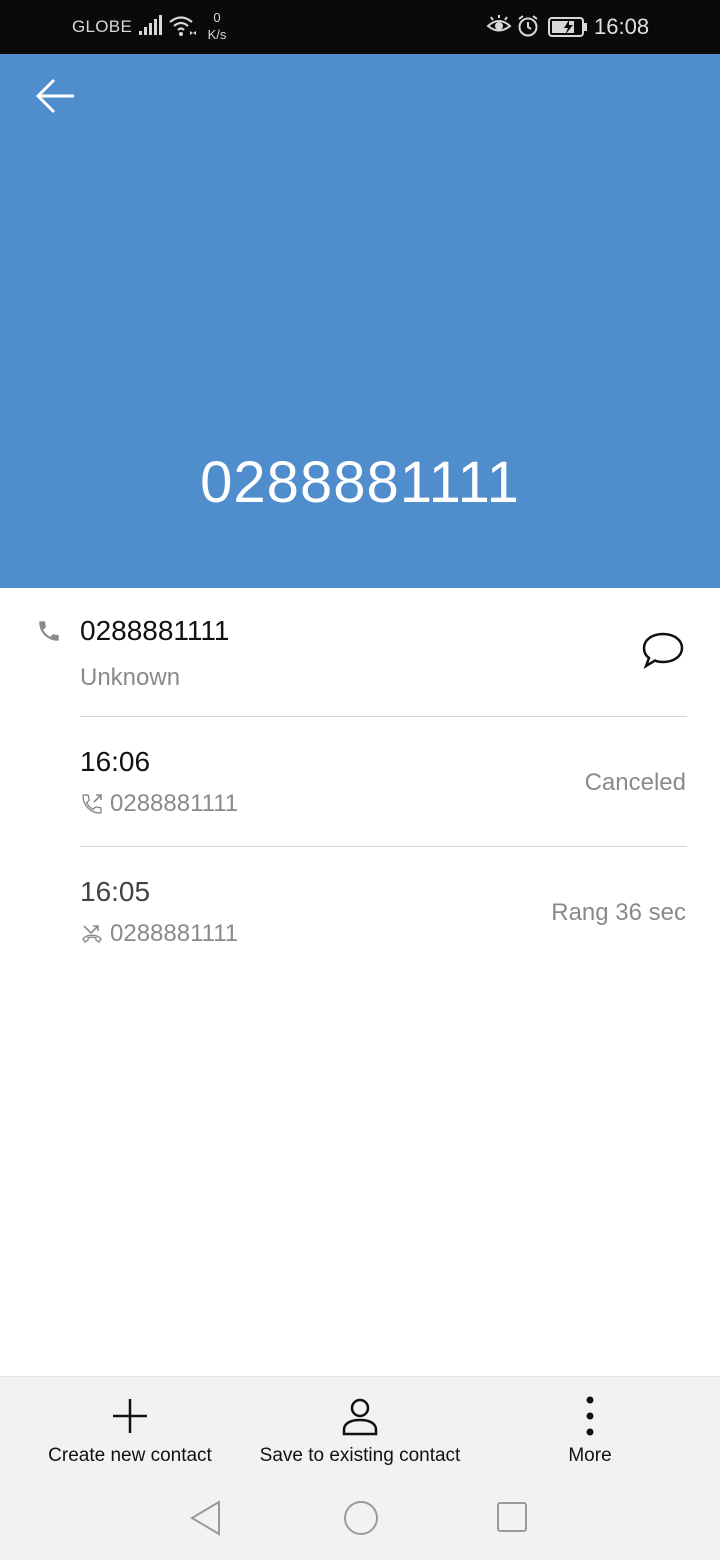 This screenshot has width=720, height=1560. What do you see at coordinates (568, 29) in the screenshot?
I see `battery-icon` at bounding box center [568, 29].